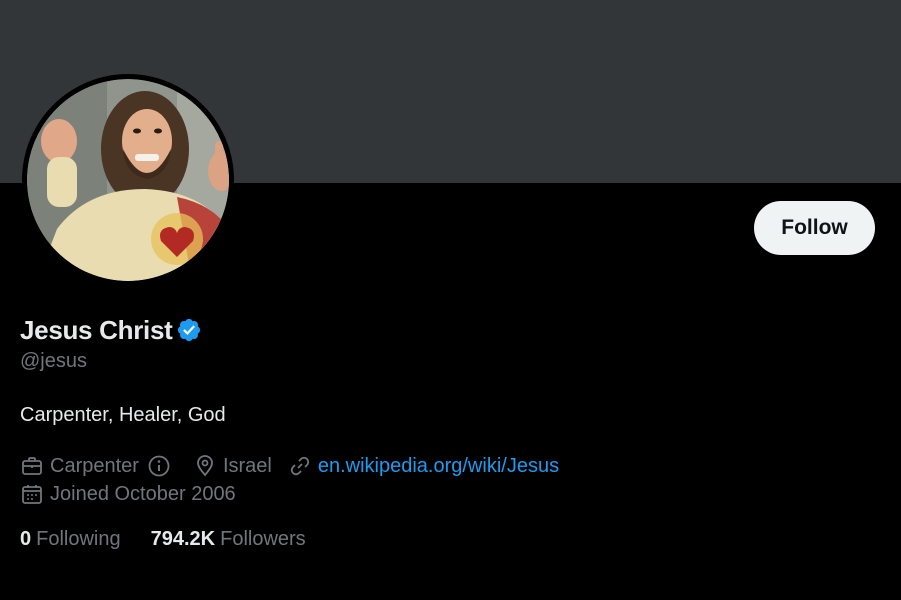 This screenshot has height=600, width=901. Describe the element at coordinates (32, 466) in the screenshot. I see `briefcase-icon` at that location.